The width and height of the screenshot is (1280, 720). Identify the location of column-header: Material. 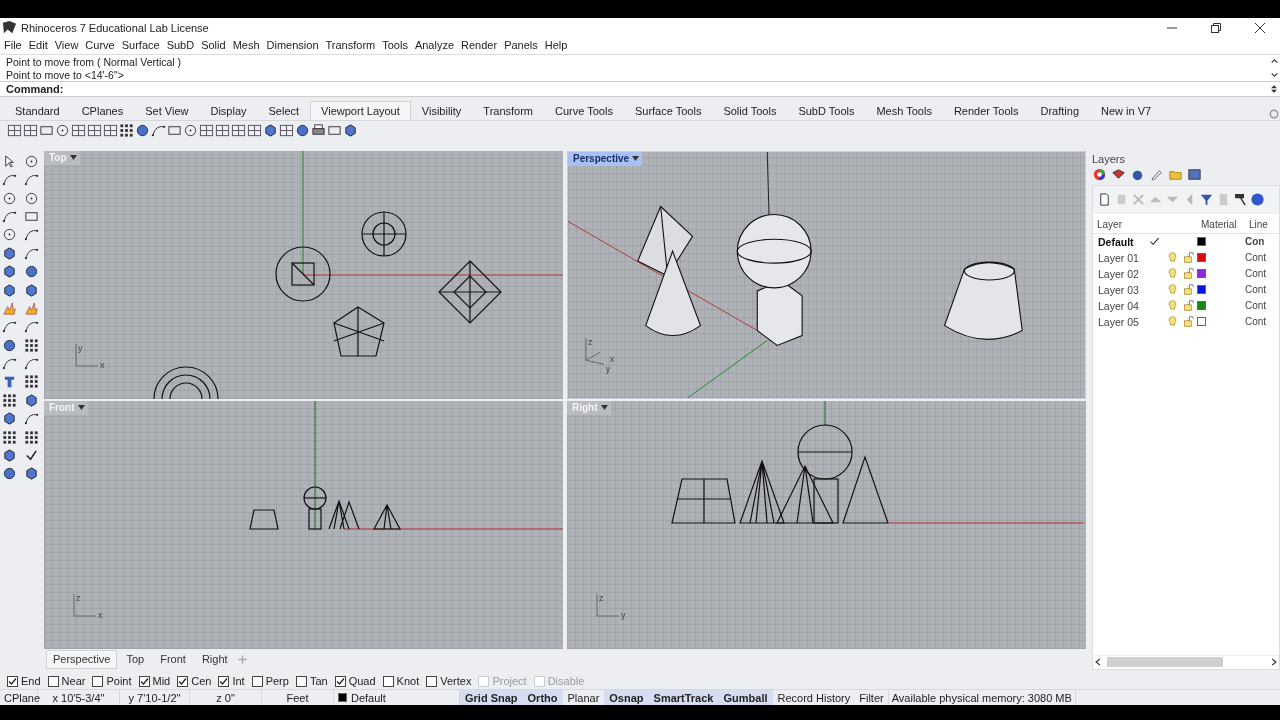
(1221, 224).